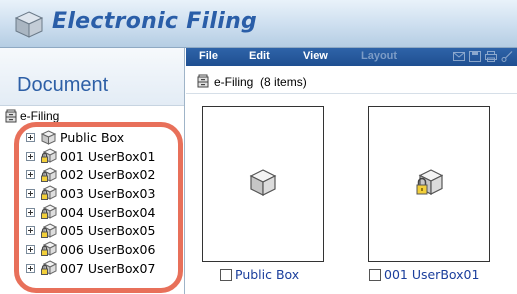  I want to click on tree-item-userbox05: 005 UserBox05, so click(103, 230).